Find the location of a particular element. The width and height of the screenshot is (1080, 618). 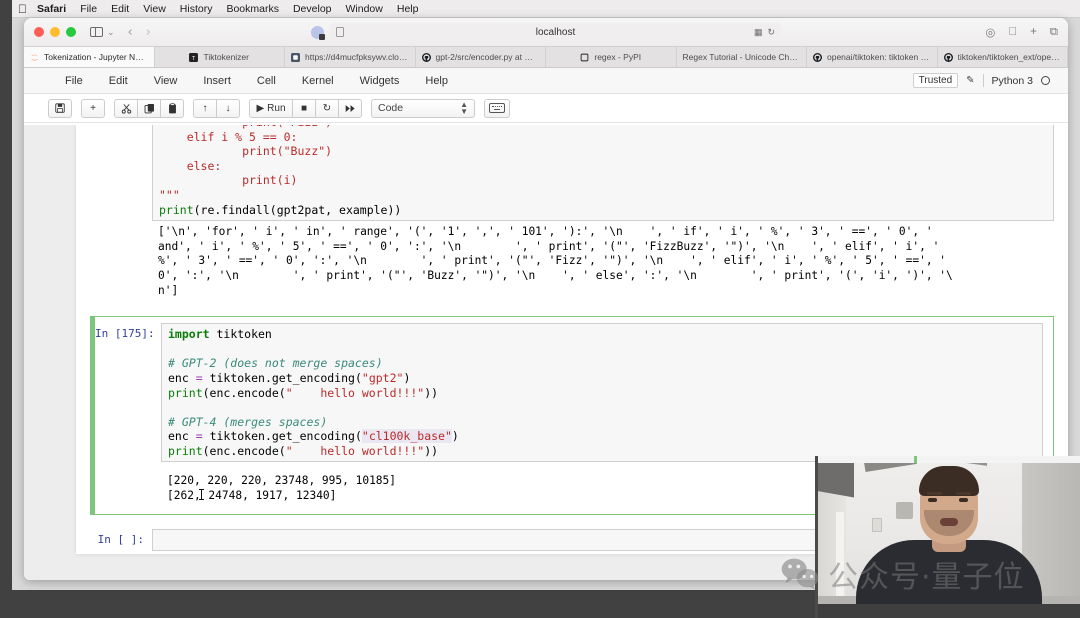

eyebrow-left is located at coordinates (934, 493).